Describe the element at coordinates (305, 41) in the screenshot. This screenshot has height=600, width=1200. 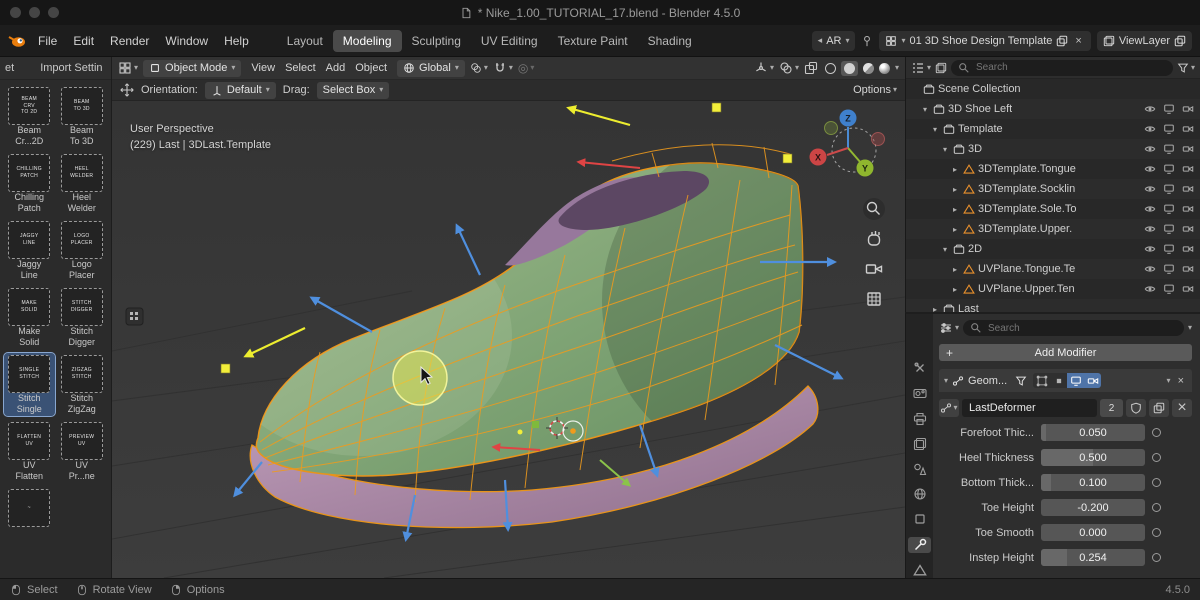
I see `workspace-tab-layout: Layout` at that location.